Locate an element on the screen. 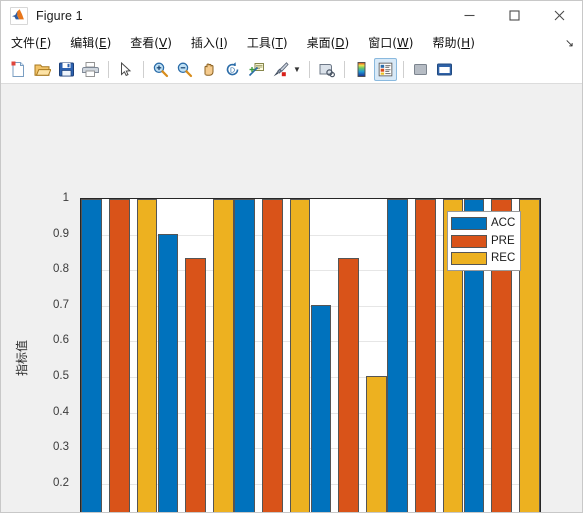  legend-swatch-pre is located at coordinates (469, 241).